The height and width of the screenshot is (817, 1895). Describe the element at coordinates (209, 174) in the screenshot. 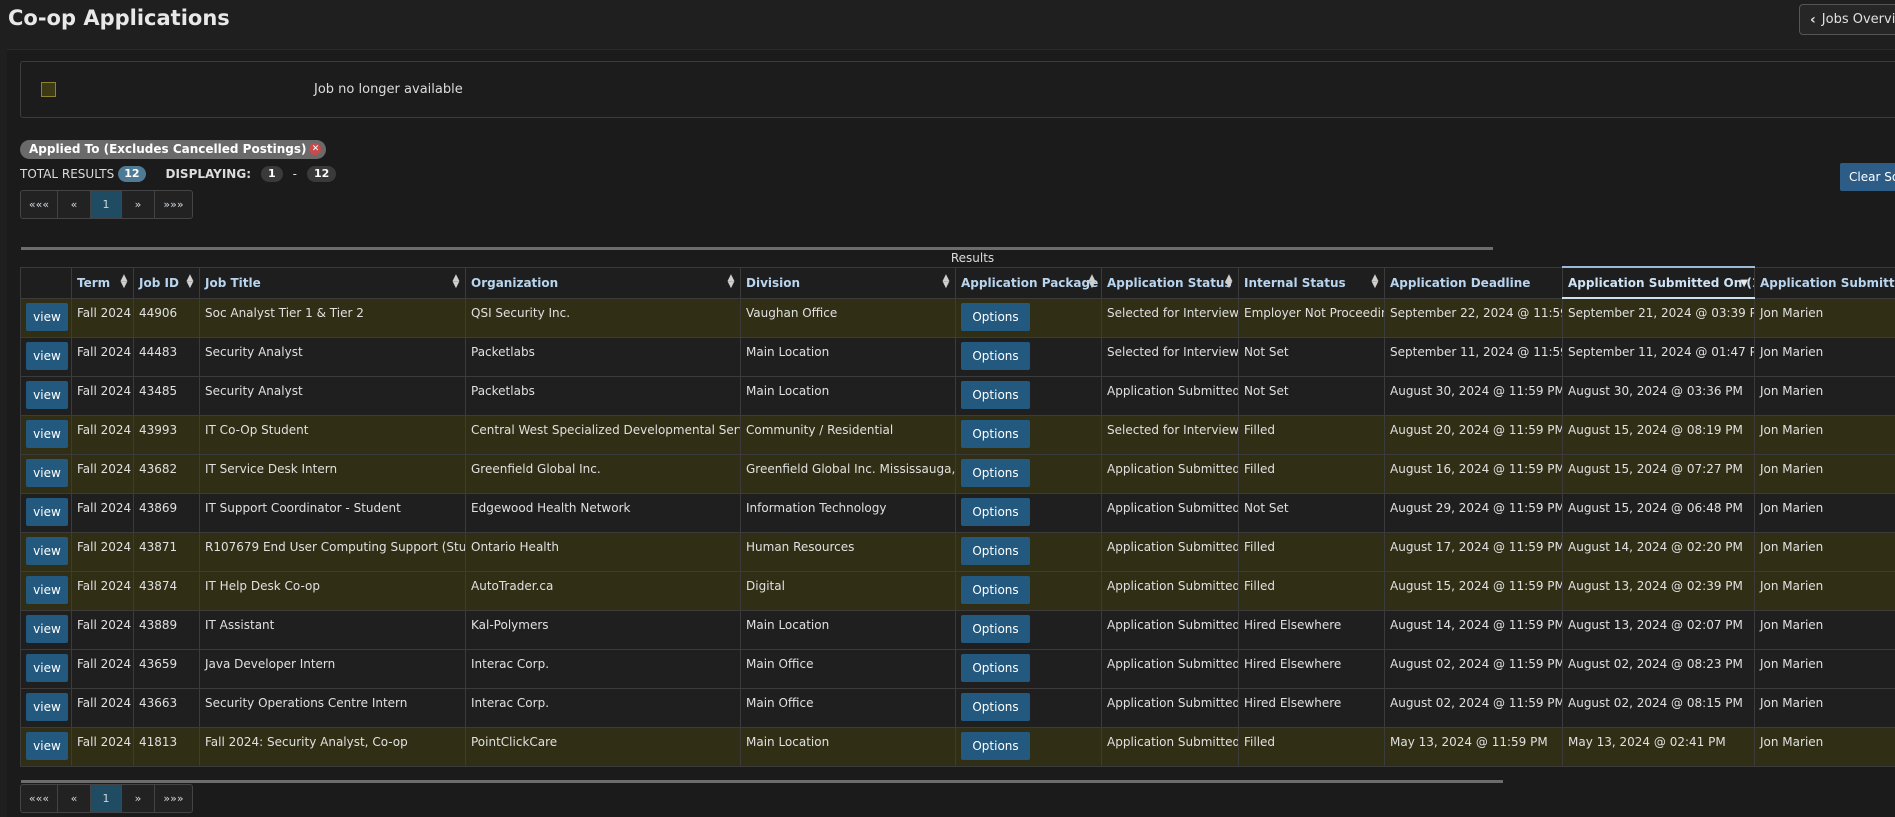

I see `displaying-label: DISPLAYING:` at that location.